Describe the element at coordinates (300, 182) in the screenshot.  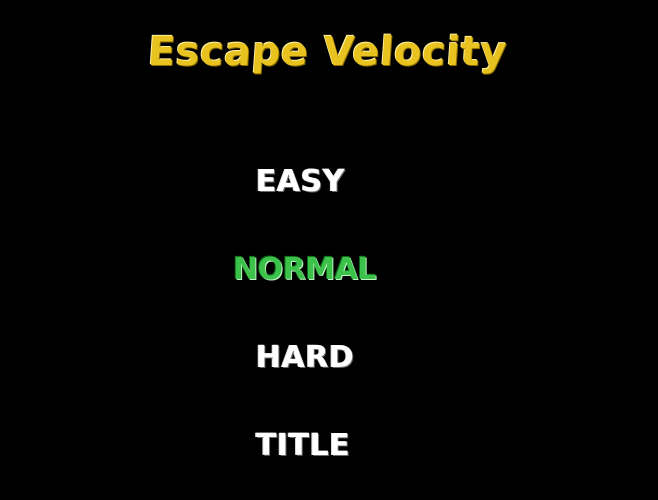
I see `menu-item-easy: EASY` at that location.